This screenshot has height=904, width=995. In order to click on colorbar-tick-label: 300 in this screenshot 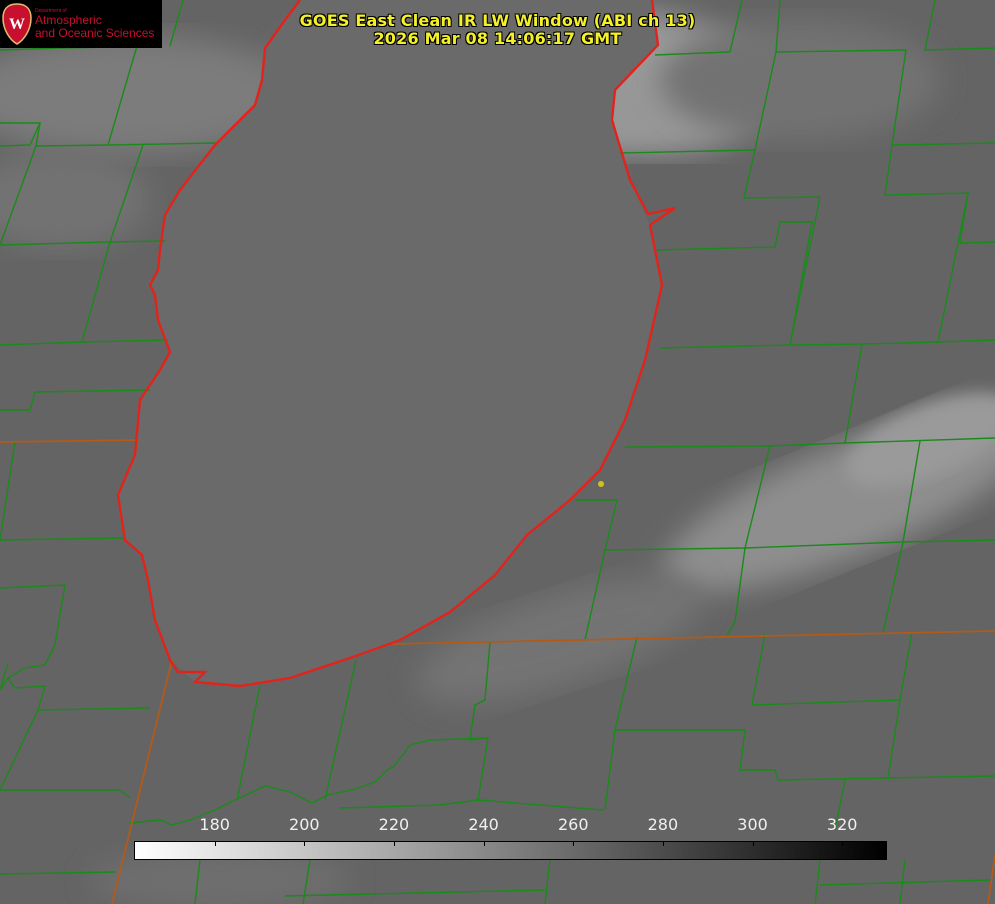, I will do `click(752, 824)`.